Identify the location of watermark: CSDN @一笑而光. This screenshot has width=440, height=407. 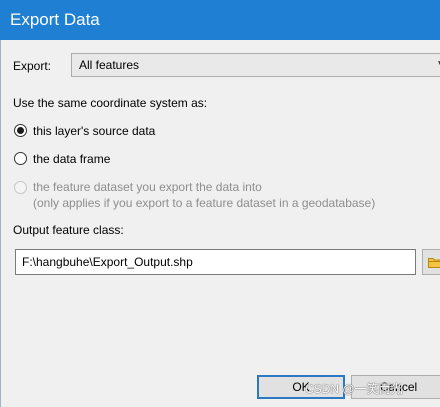
(354, 389).